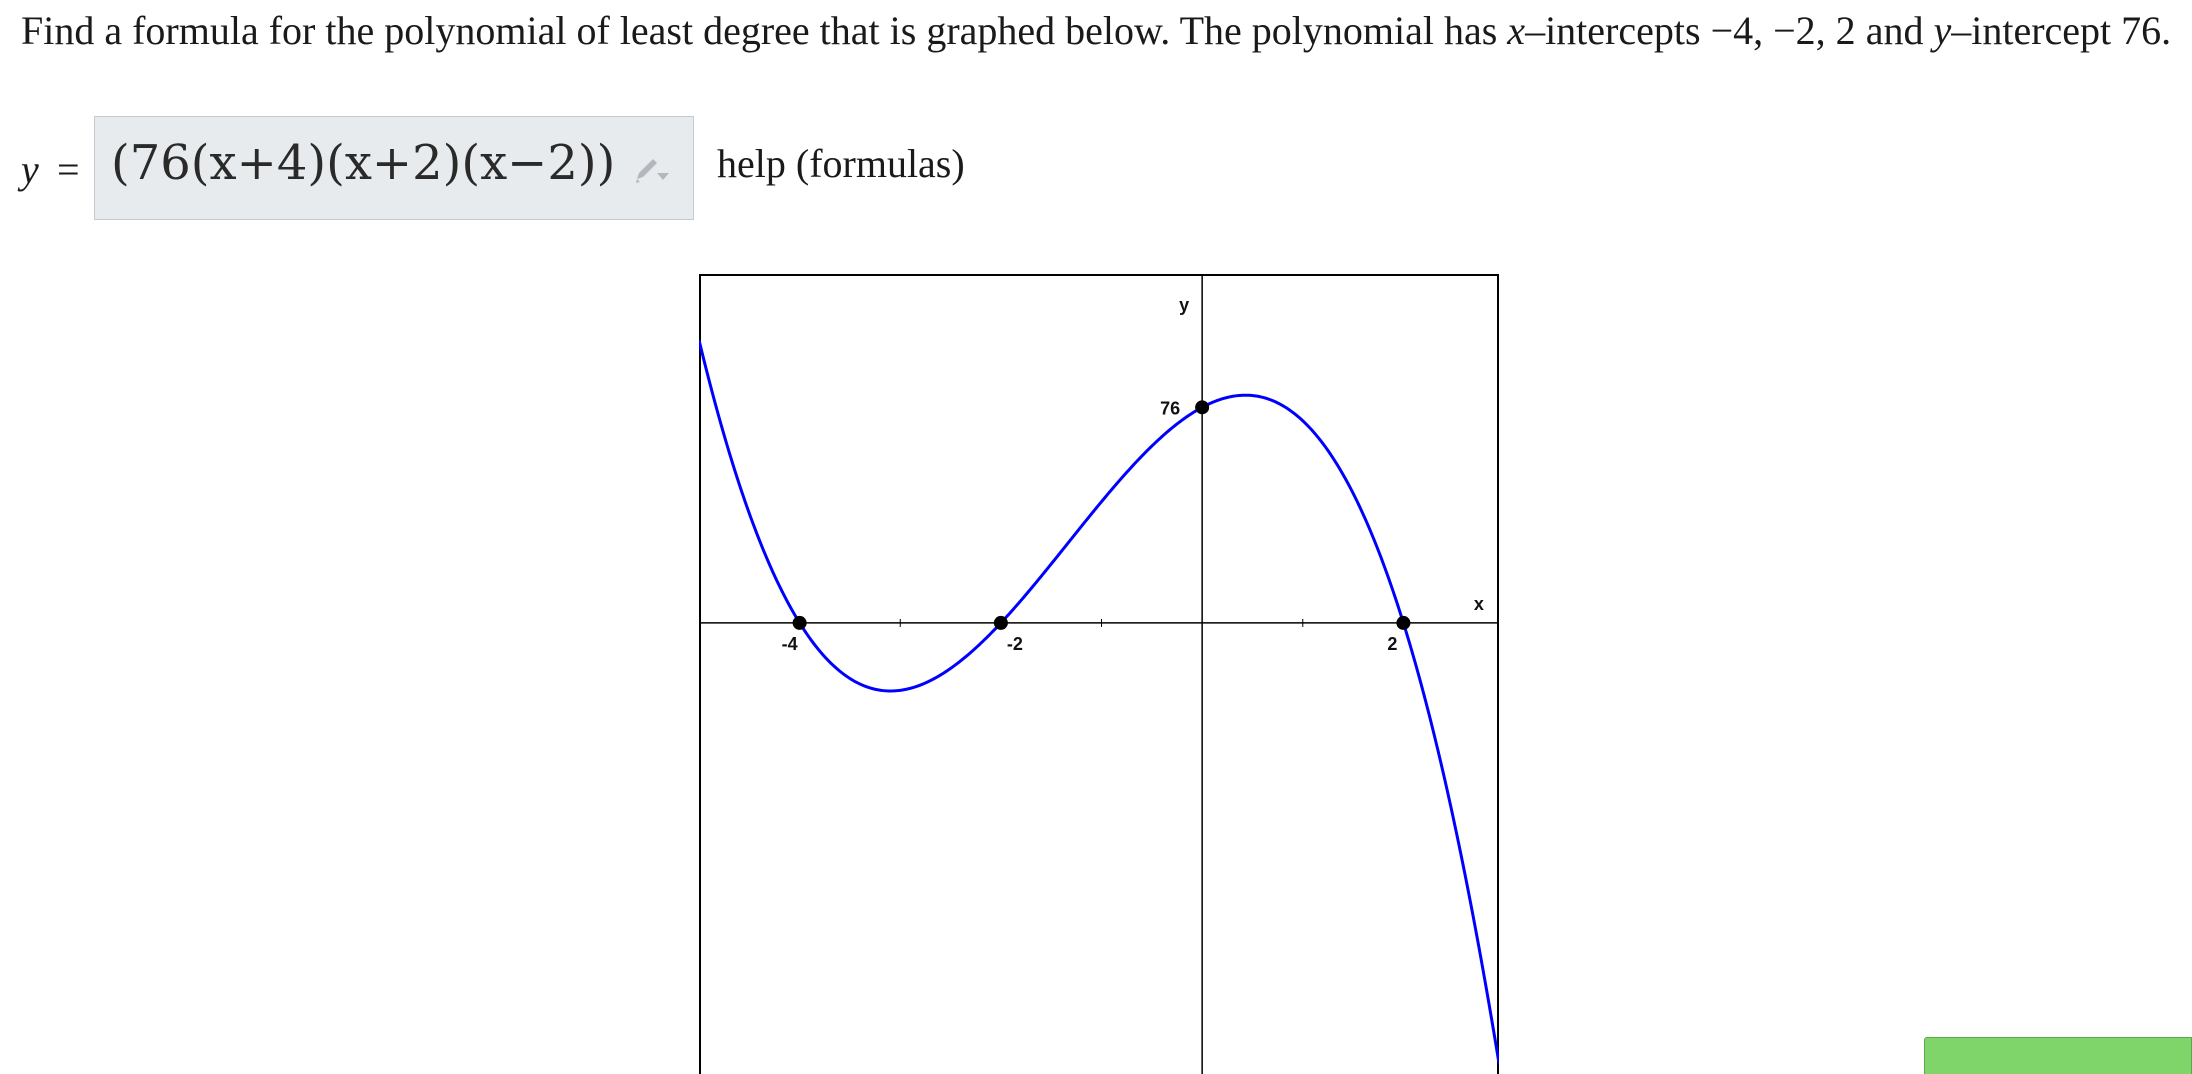 This screenshot has height=1074, width=2192. Describe the element at coordinates (1942, 30) in the screenshot. I see `question-var-y: y` at that location.